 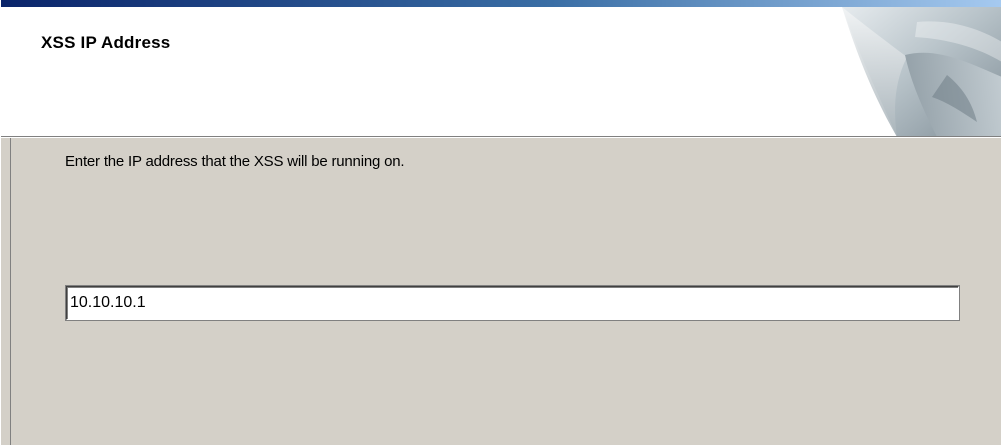 I want to click on header-title: XSS IP Address, so click(x=106, y=42).